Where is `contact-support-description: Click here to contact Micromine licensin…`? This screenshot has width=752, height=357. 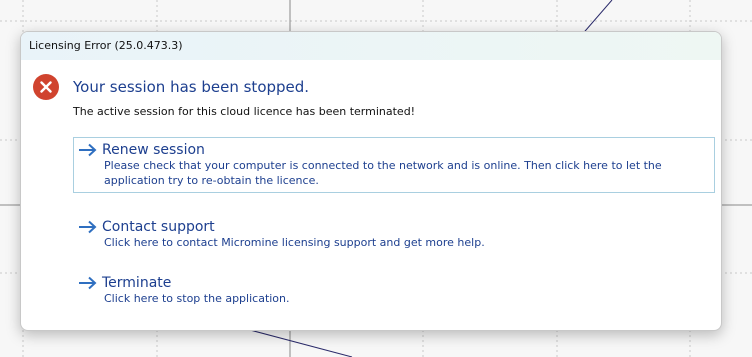 contact-support-description: Click here to contact Micromine licensin… is located at coordinates (294, 242).